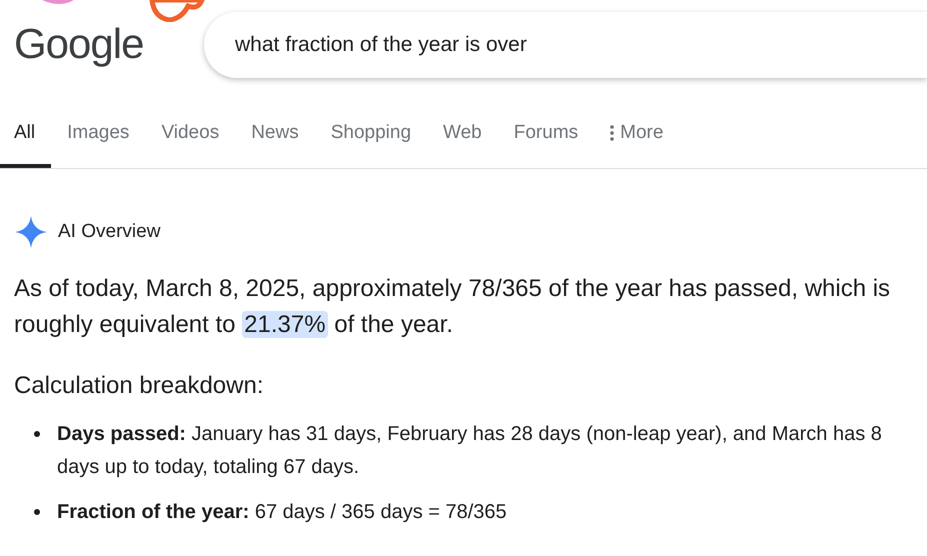  What do you see at coordinates (109, 44) in the screenshot?
I see `google-logo: Google` at bounding box center [109, 44].